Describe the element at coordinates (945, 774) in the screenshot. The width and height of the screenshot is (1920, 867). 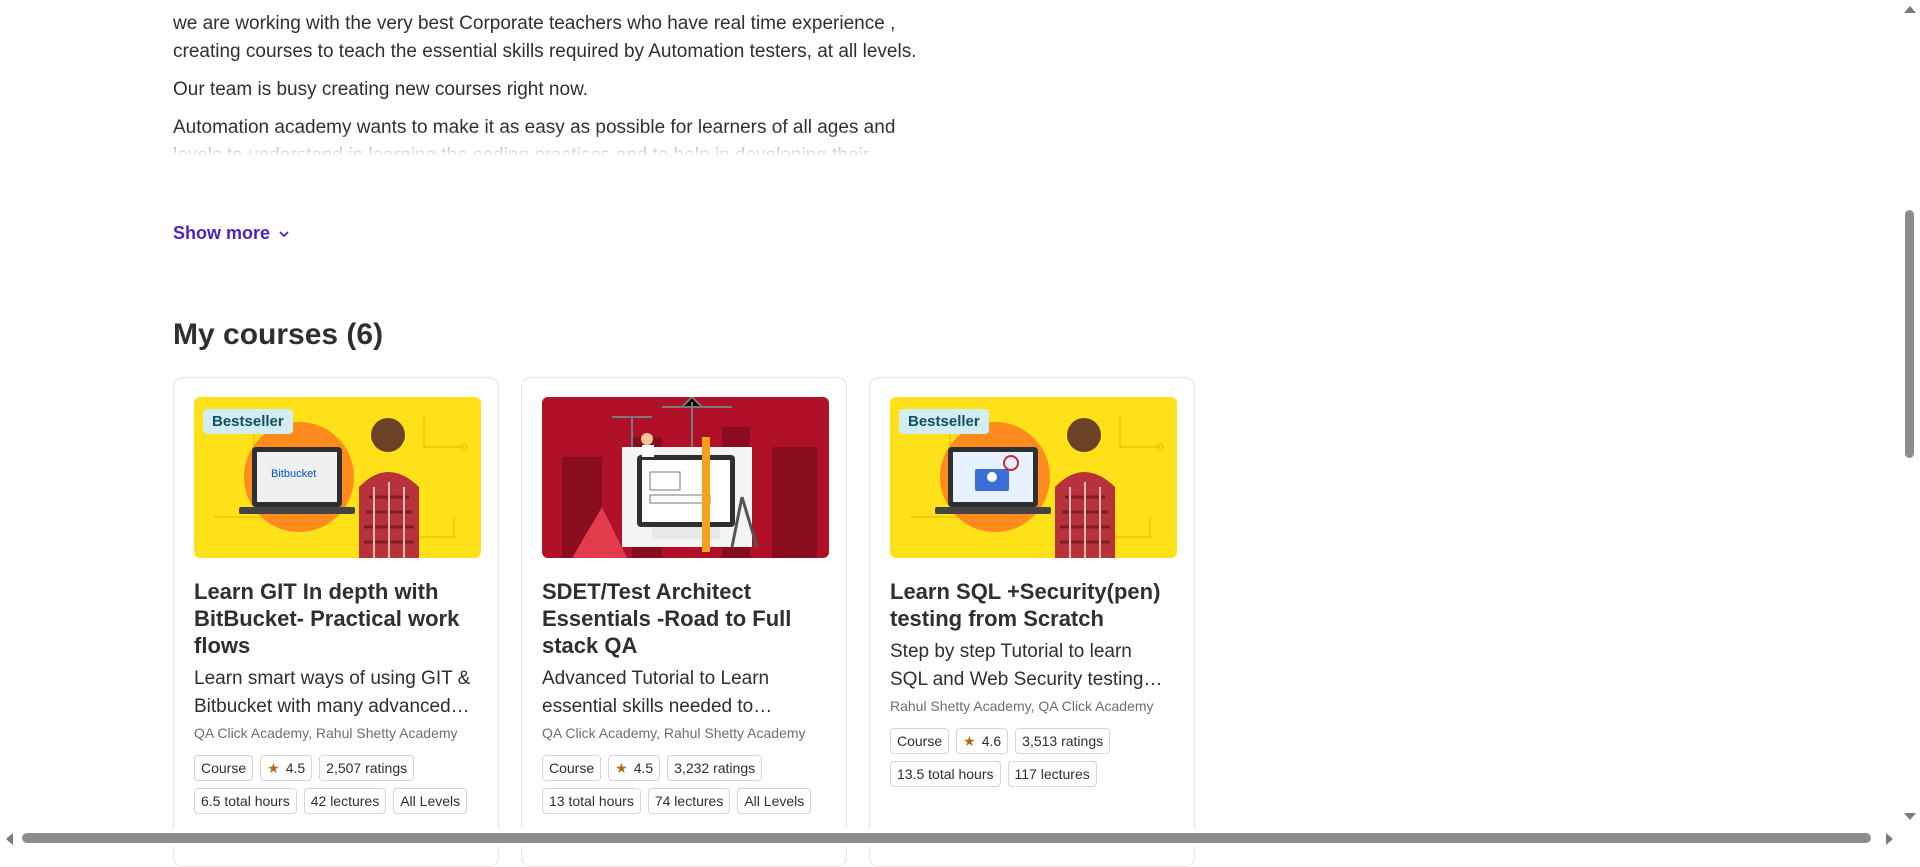
I see `hours-tag: 13.5 total hours` at that location.